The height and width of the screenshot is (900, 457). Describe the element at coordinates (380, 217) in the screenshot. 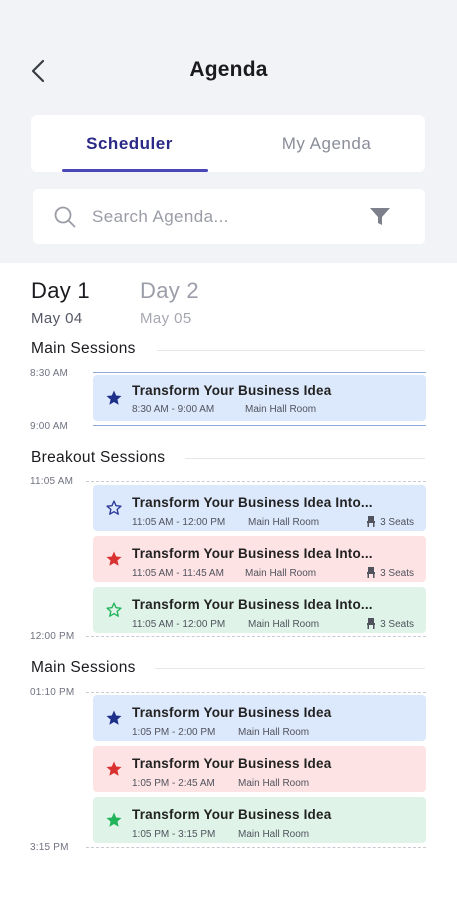

I see `filter-icon` at that location.